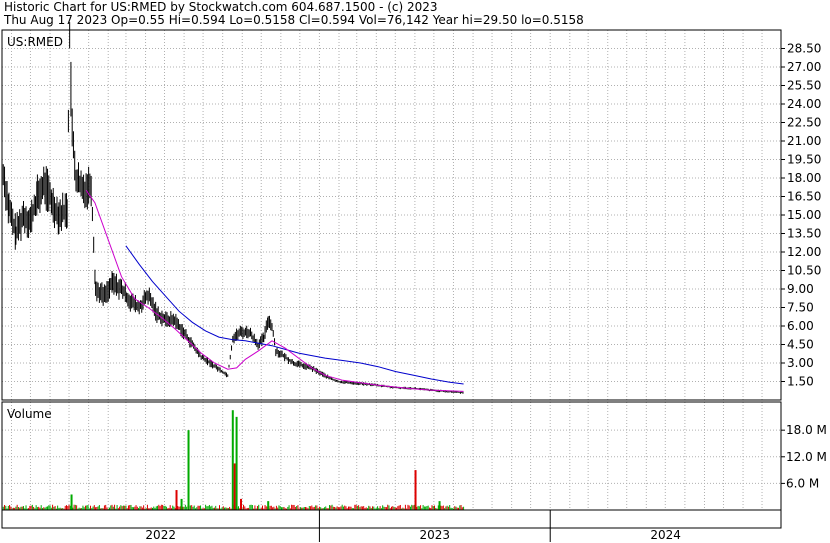 The height and width of the screenshot is (543, 830). I want to click on volume-tick-label: 12.0 M, so click(806, 457).